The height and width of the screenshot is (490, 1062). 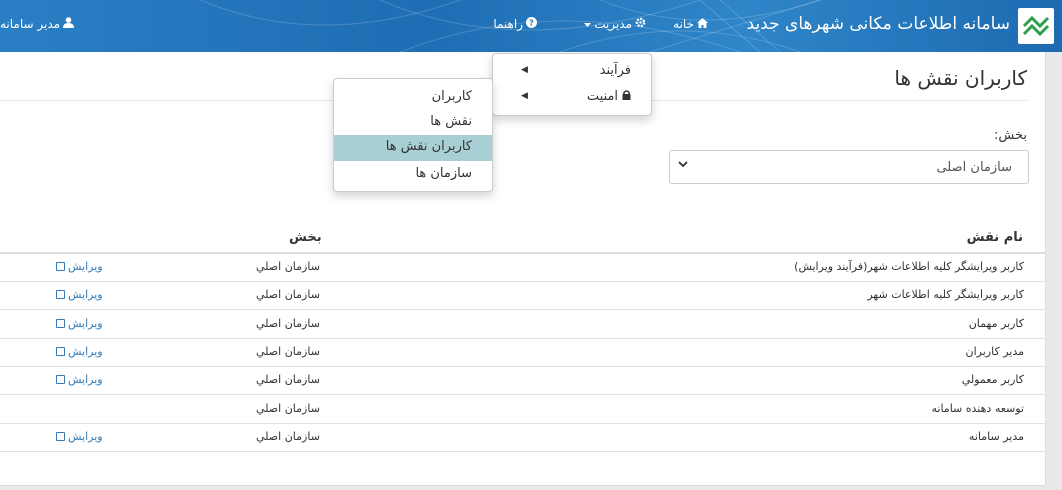 I want to click on nav-help: ? راهنما, so click(x=515, y=24).